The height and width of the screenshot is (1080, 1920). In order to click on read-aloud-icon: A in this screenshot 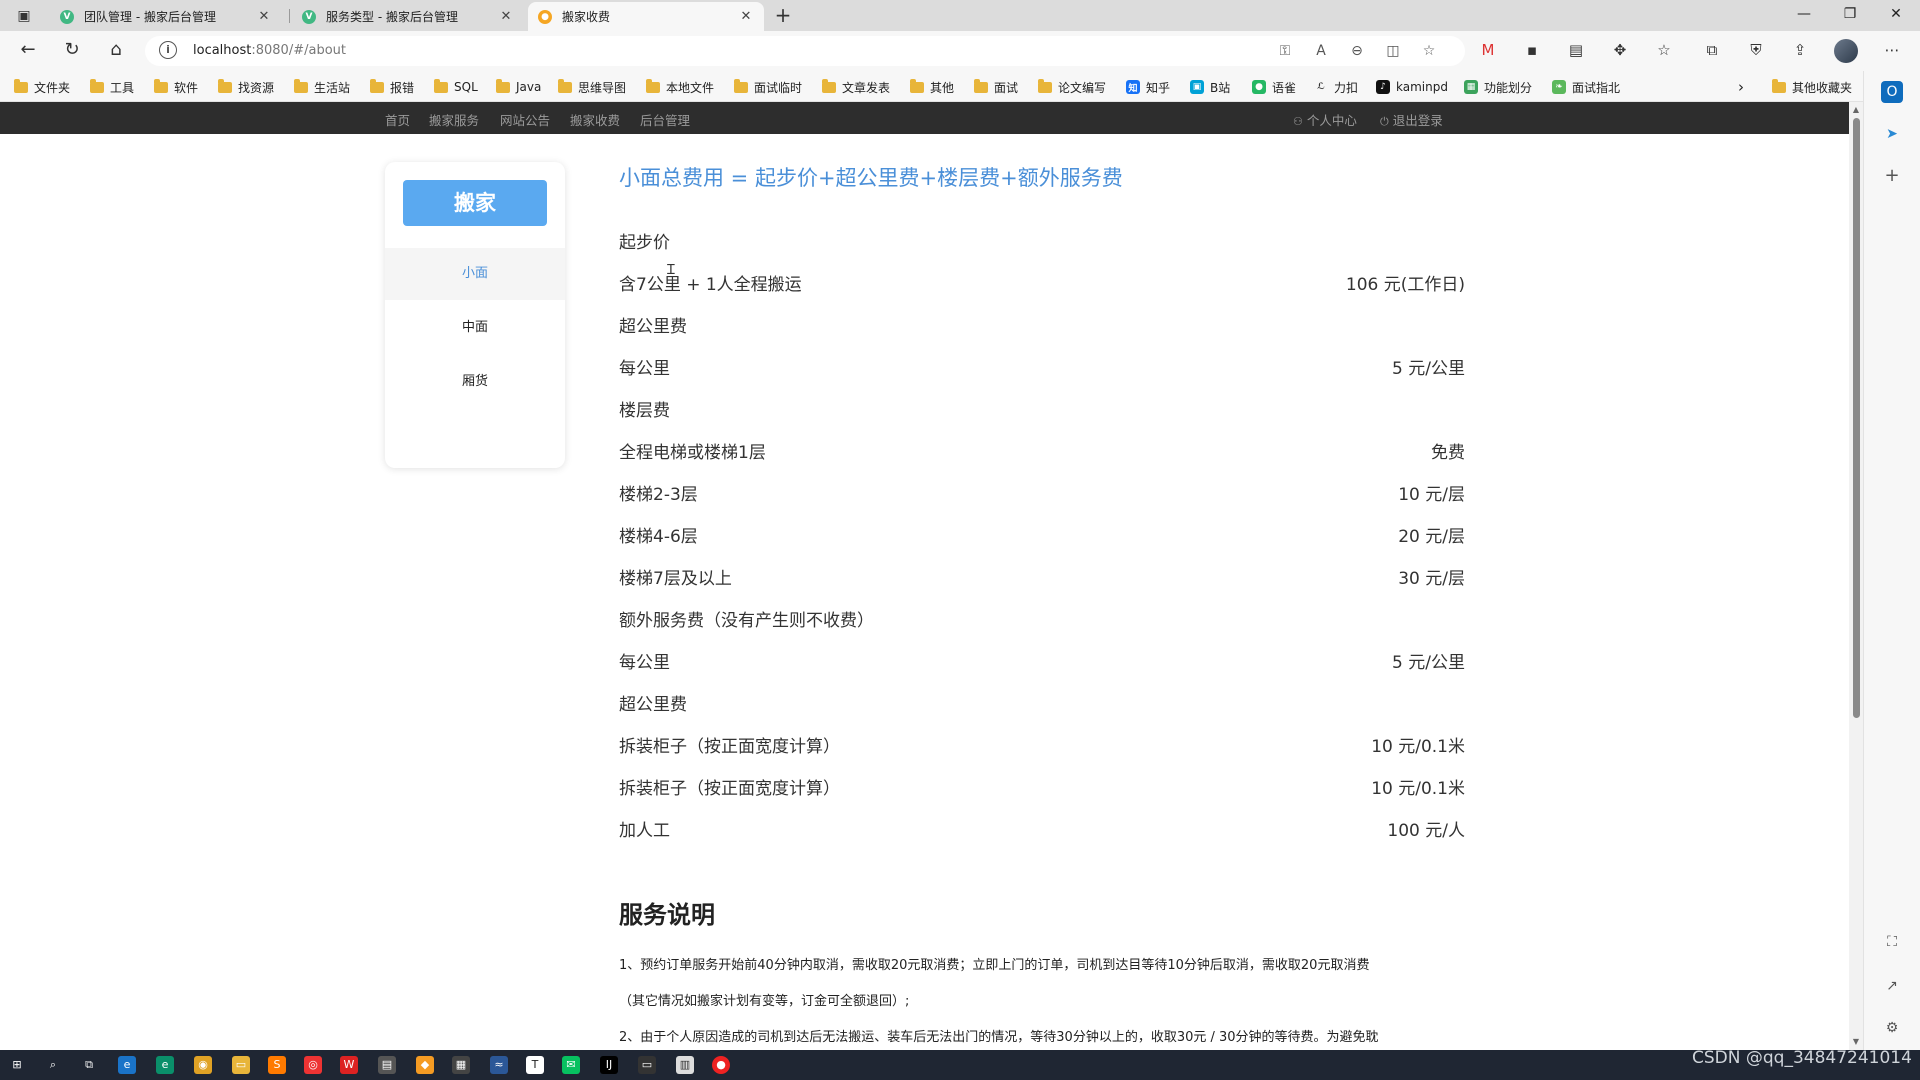, I will do `click(1321, 52)`.